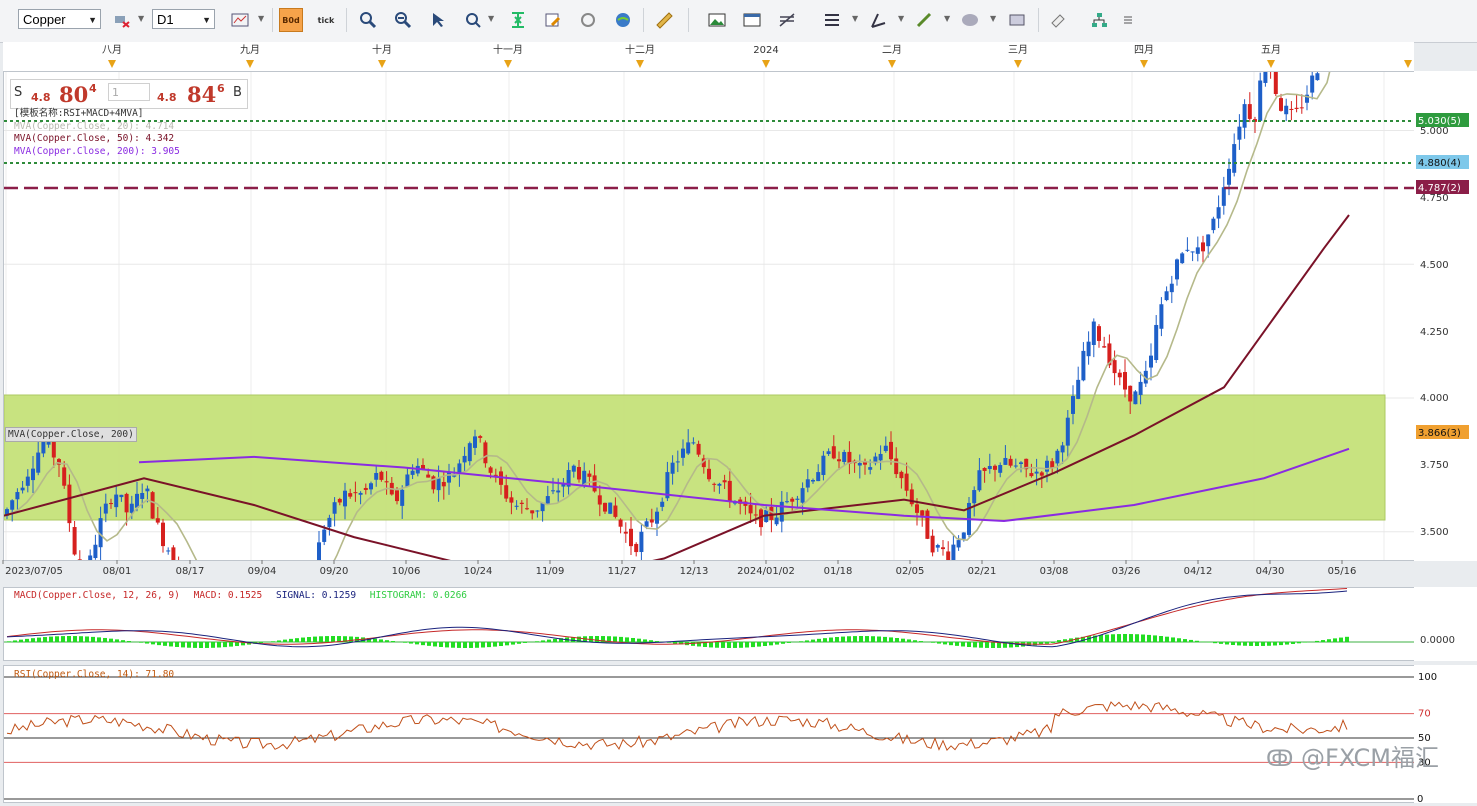 This screenshot has height=806, width=1477. Describe the element at coordinates (190, 571) in the screenshot. I see `date-label: 08/17` at that location.